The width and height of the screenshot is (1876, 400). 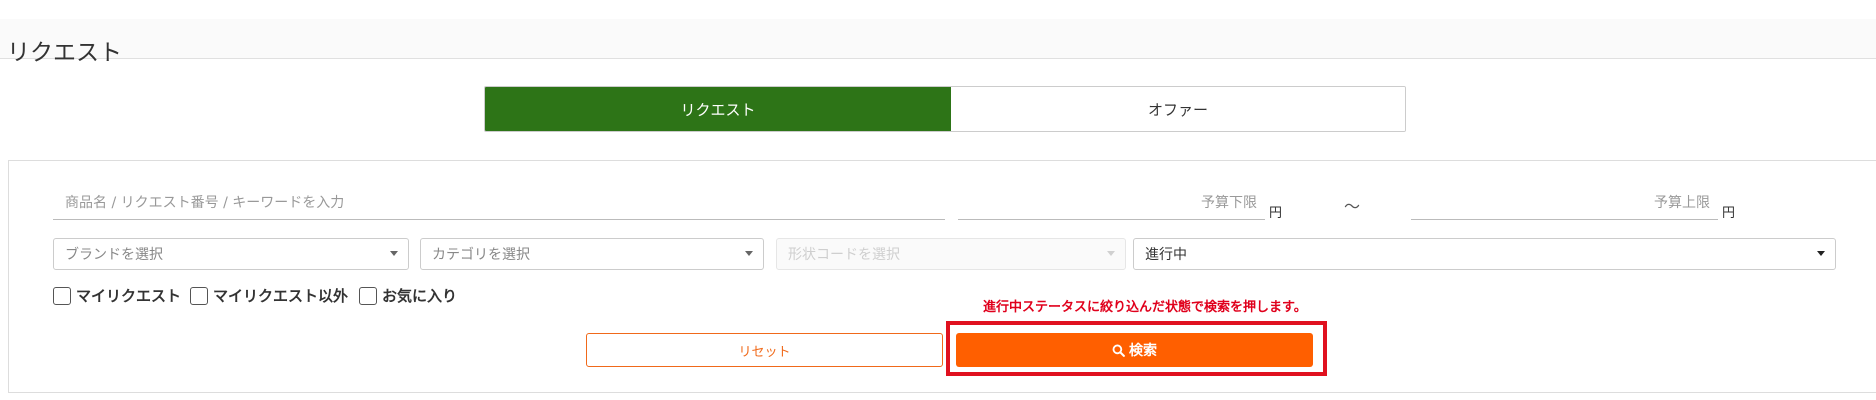 I want to click on tab-request: リクエスト, so click(x=718, y=109).